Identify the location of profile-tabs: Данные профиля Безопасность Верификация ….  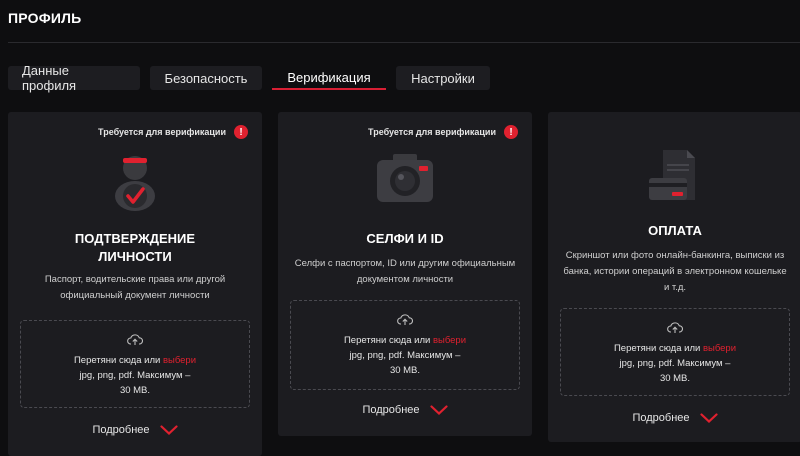
(254, 78).